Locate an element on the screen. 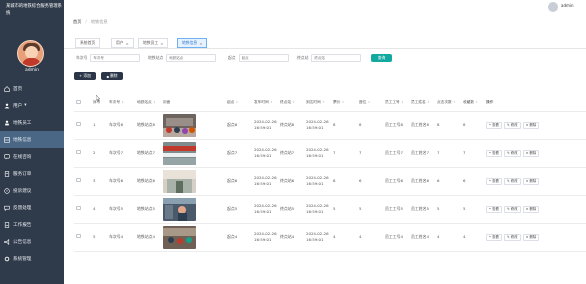 Image resolution: width=586 pixels, height=284 pixels. staff-icon is located at coordinates (8, 123).